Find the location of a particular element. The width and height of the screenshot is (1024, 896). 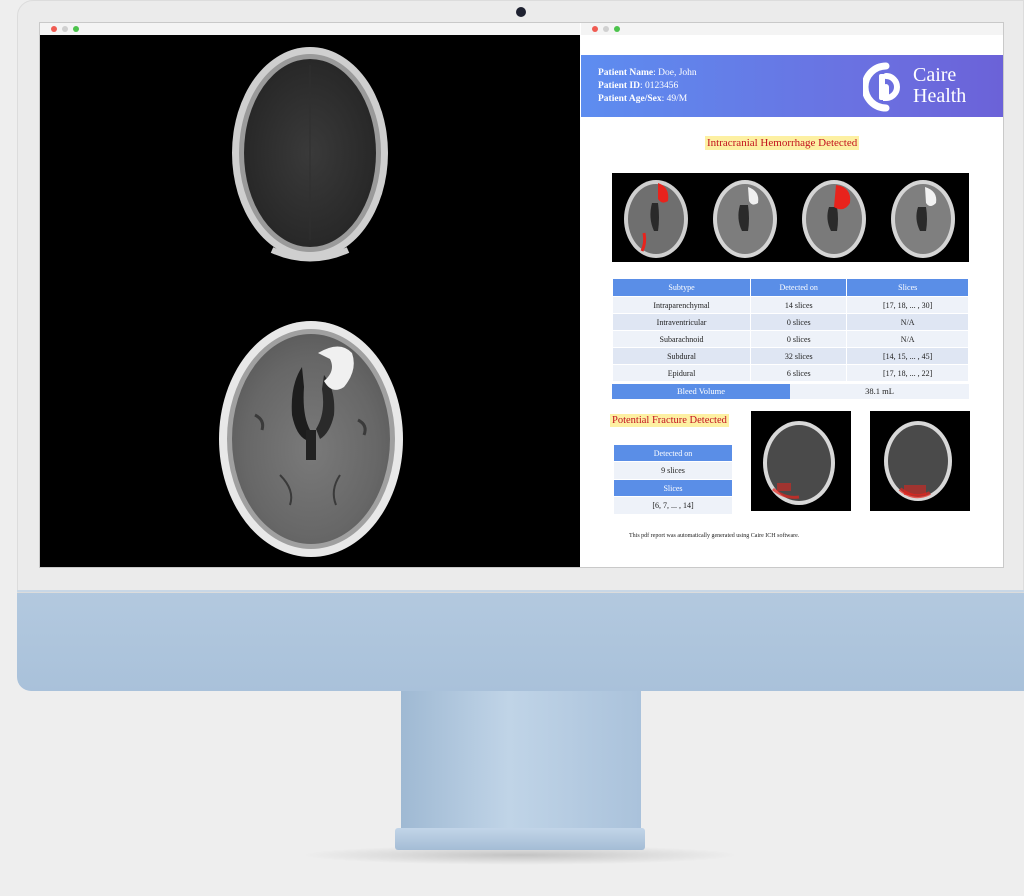

table-header-row: Subtype Detected on Slices is located at coordinates (790, 287).